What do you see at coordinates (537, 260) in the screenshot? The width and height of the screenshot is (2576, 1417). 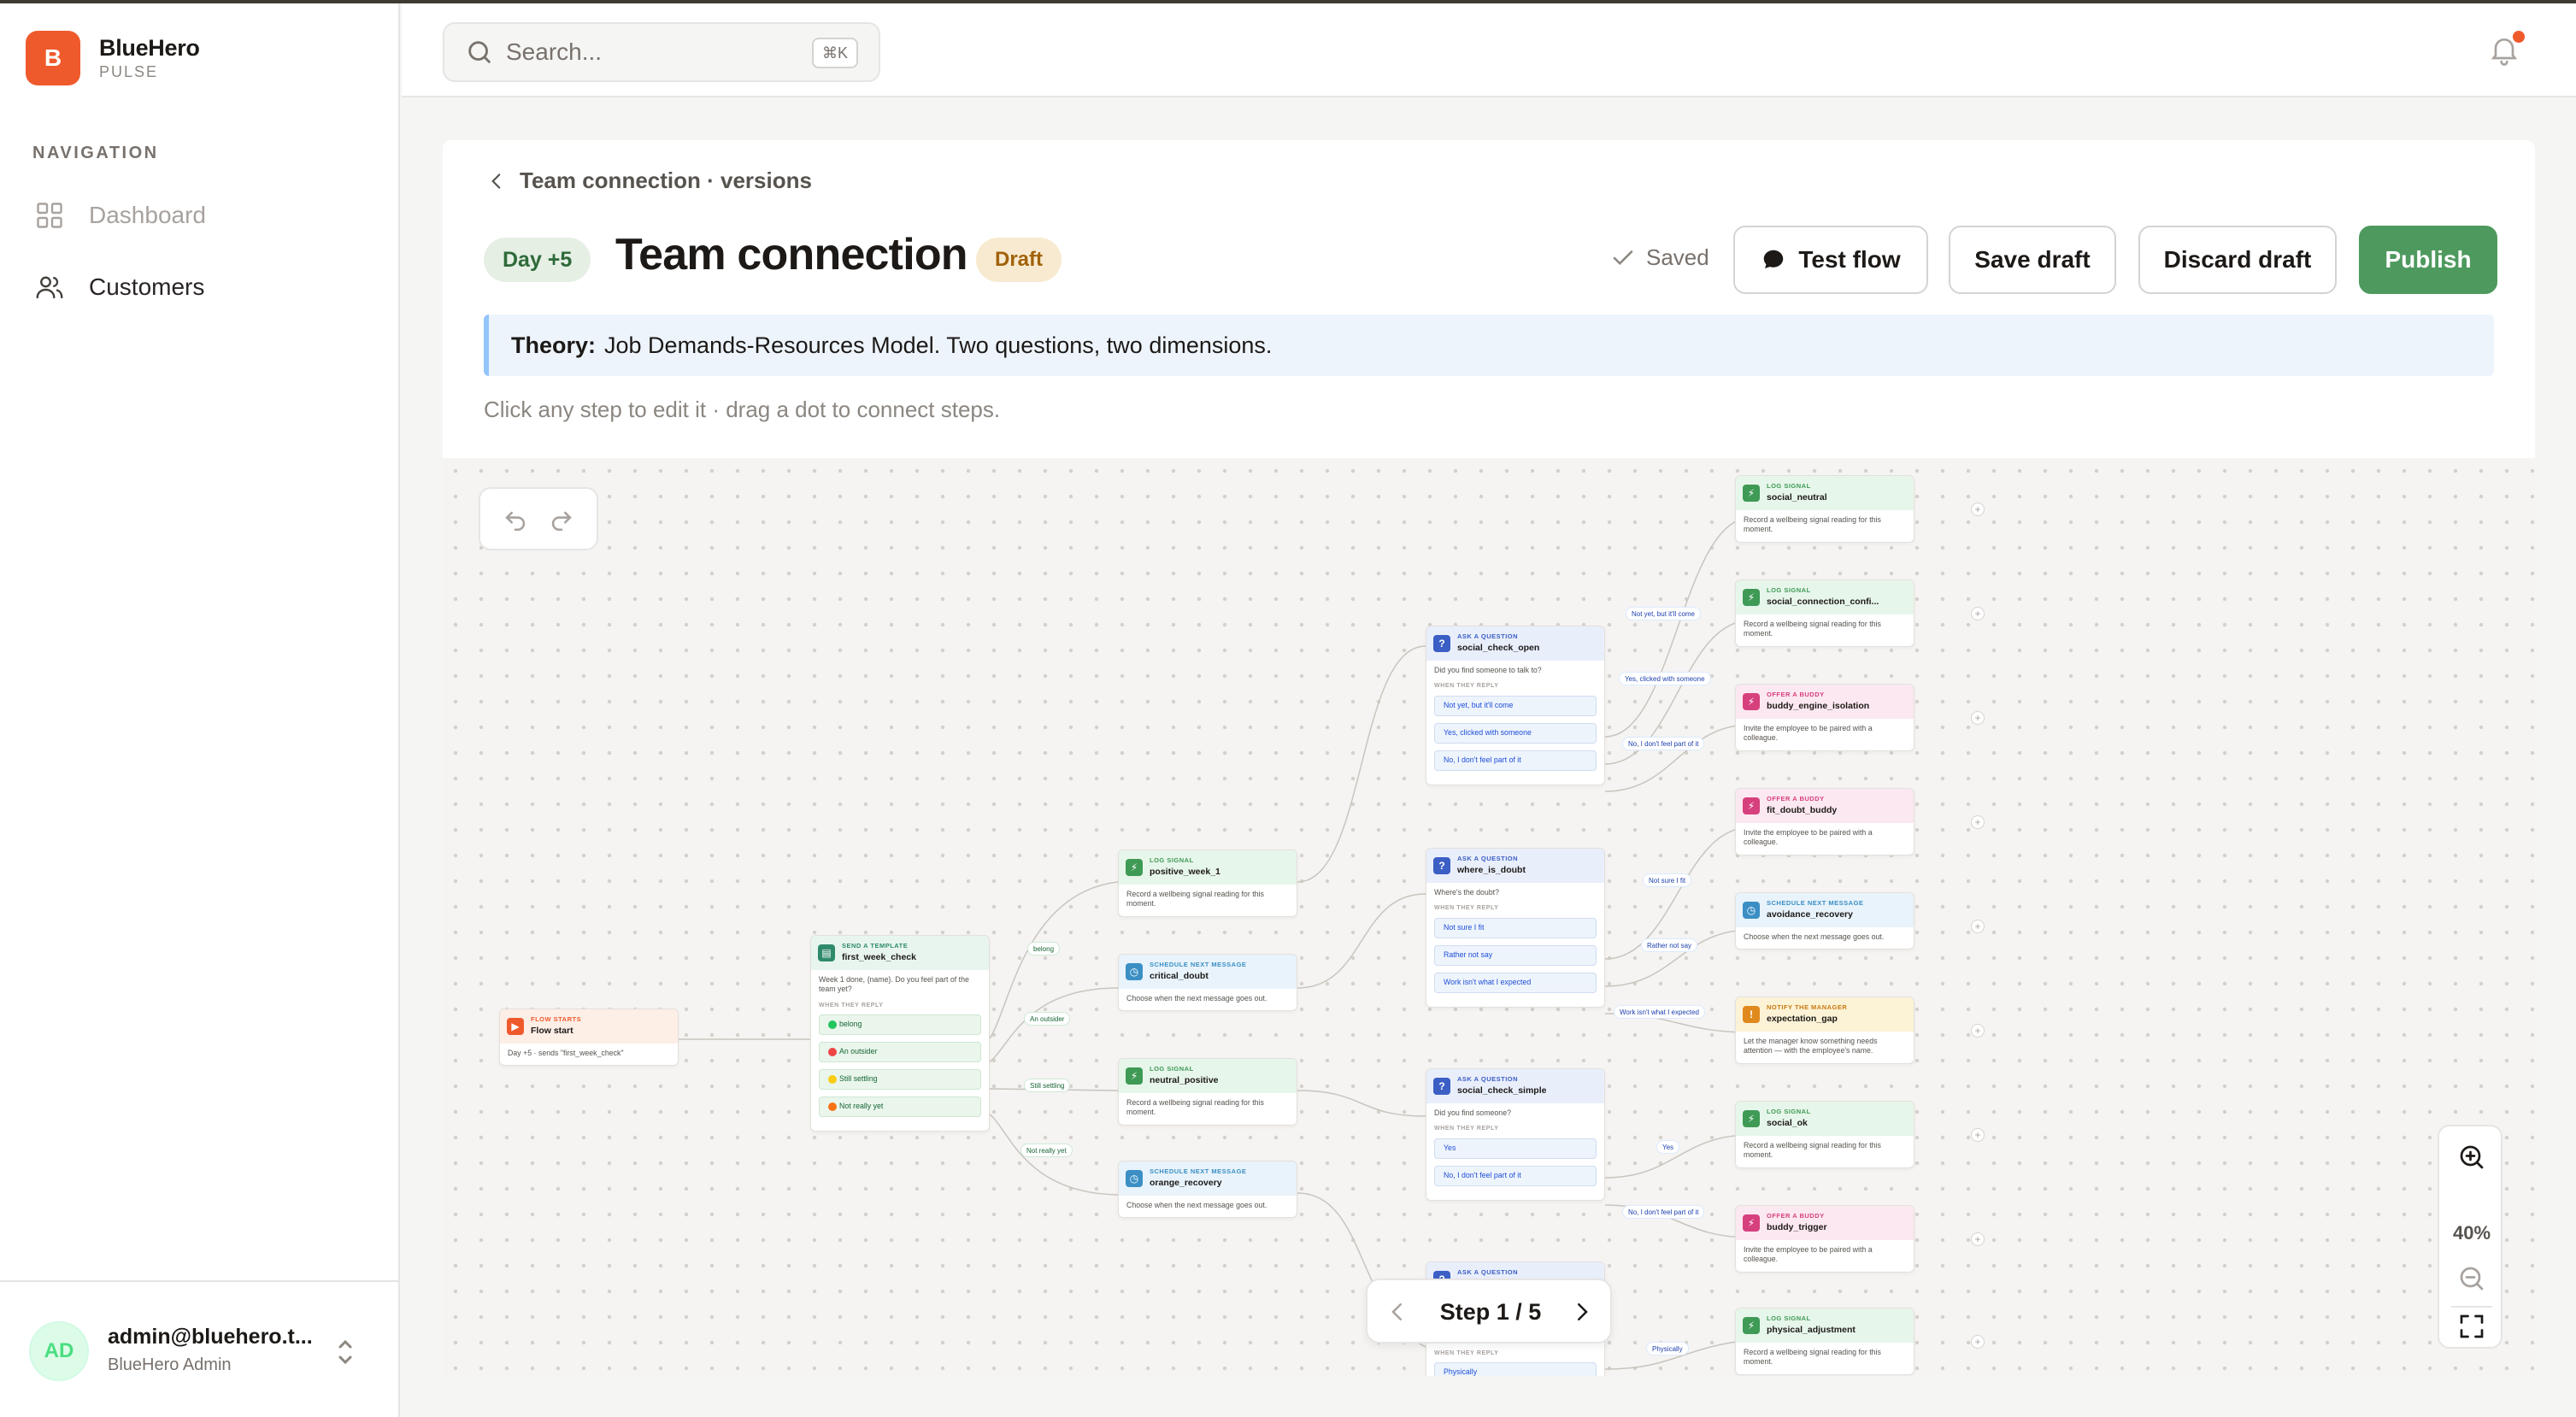 I see `day-badge: Day +5` at bounding box center [537, 260].